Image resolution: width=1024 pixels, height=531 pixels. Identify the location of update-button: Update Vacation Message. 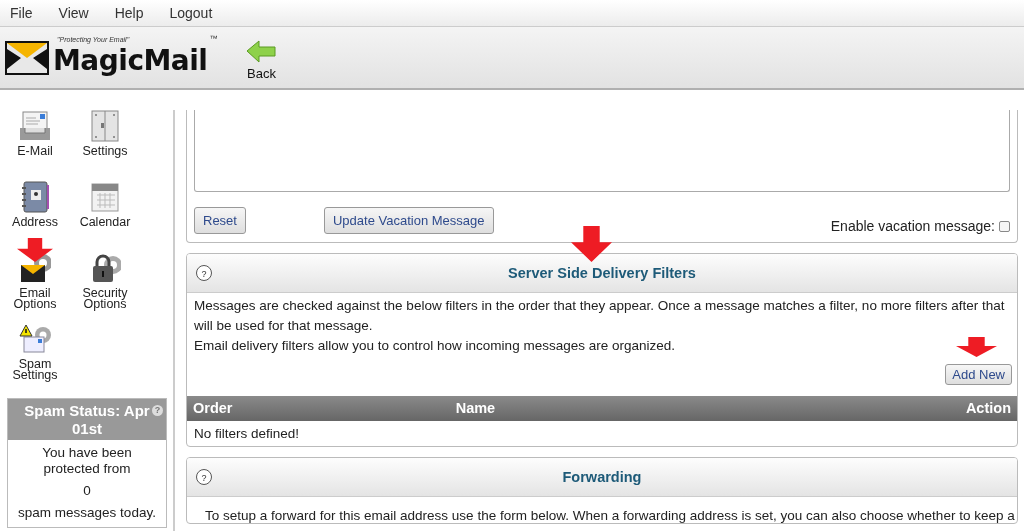
(408, 220).